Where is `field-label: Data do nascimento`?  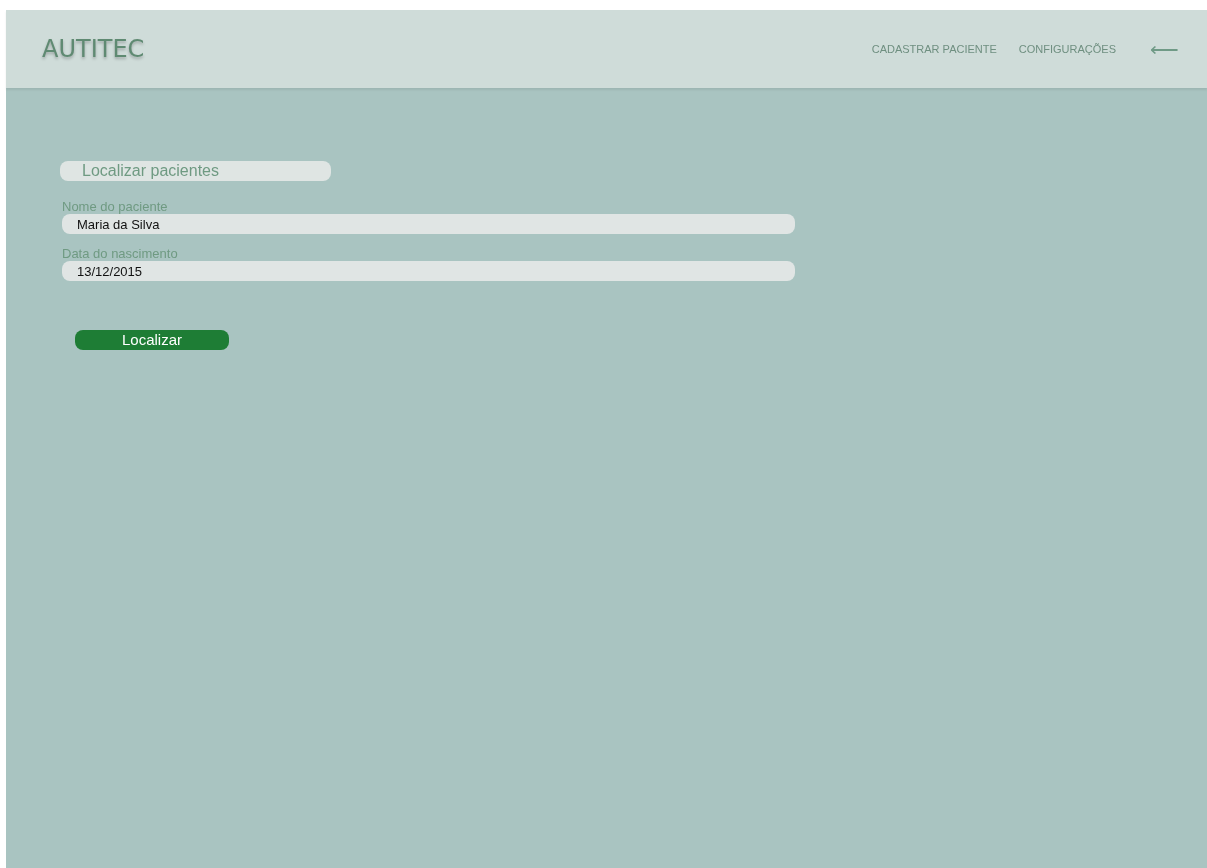
field-label: Data do nascimento is located at coordinates (120, 254).